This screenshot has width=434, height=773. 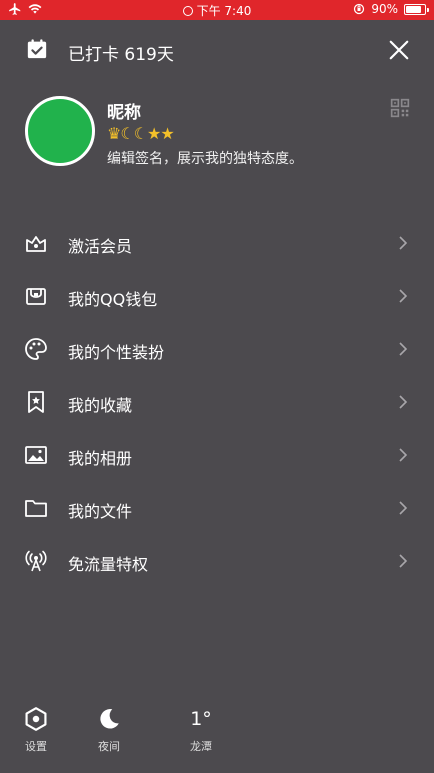 I want to click on night-mode-button: 夜间, so click(x=109, y=730).